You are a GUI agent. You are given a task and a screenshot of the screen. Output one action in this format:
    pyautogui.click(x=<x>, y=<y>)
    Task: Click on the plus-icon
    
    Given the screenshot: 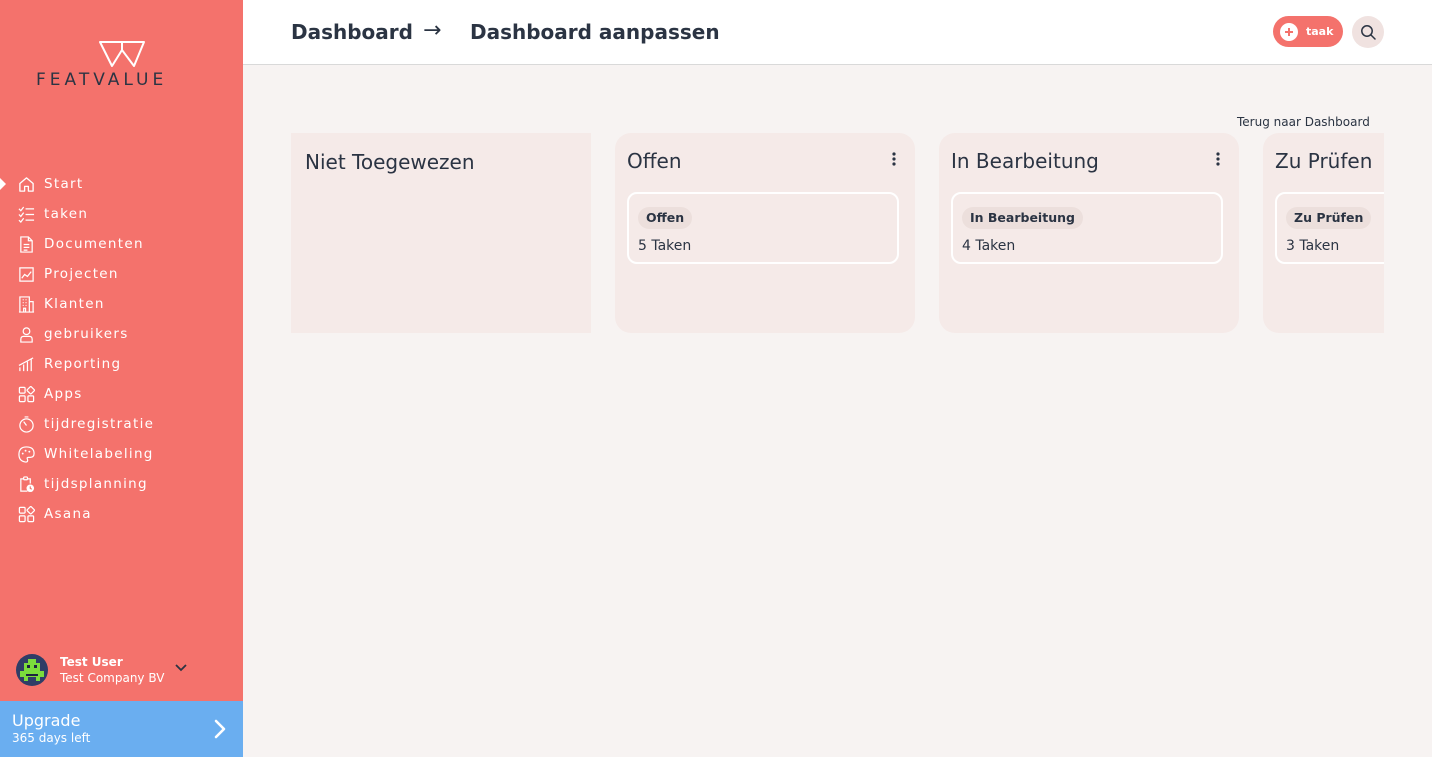 What is the action you would take?
    pyautogui.click(x=1289, y=31)
    